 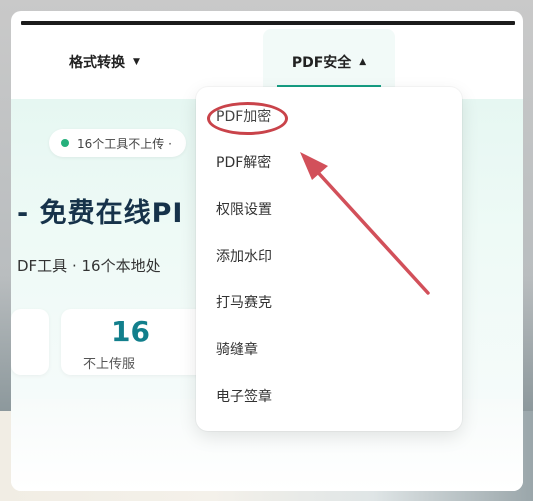 I want to click on menu-item-e-signature: 电子签章, so click(x=244, y=396).